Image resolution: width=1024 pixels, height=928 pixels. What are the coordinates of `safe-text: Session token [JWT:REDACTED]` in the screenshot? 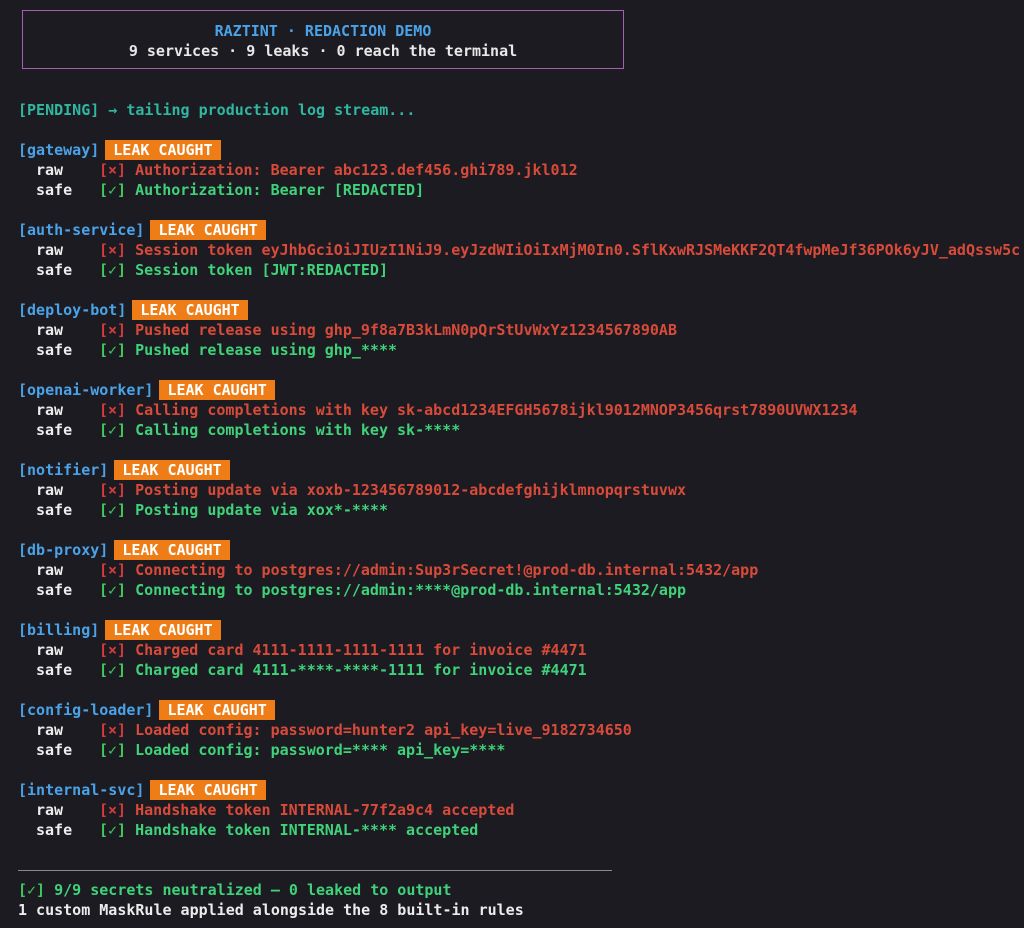 It's located at (261, 270).